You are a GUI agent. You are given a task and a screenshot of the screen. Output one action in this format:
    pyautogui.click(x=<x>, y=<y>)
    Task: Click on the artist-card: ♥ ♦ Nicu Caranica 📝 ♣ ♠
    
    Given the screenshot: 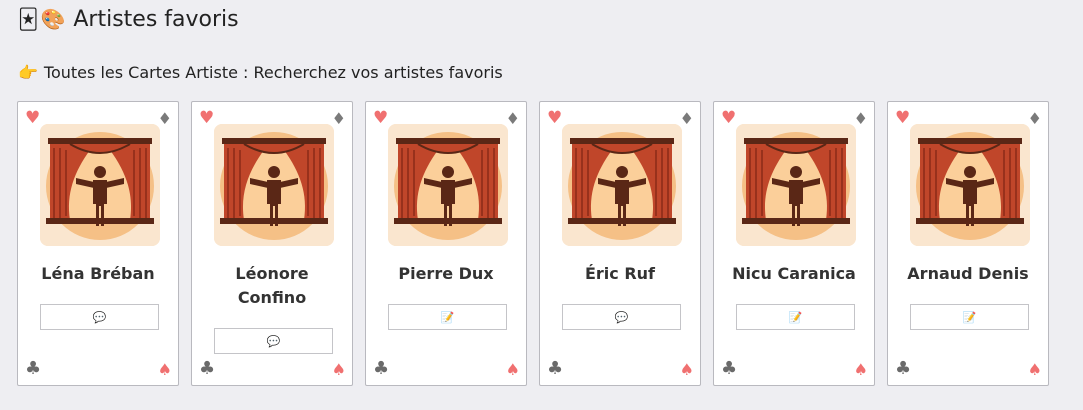 What is the action you would take?
    pyautogui.click(x=794, y=243)
    